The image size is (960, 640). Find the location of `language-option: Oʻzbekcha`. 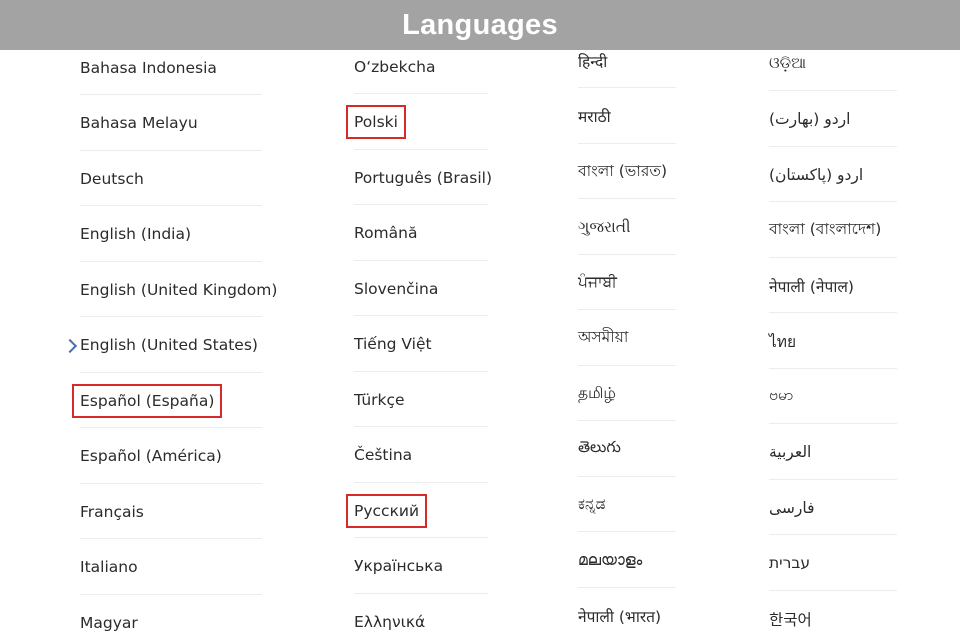

language-option: Oʻzbekcha is located at coordinates (421, 67).